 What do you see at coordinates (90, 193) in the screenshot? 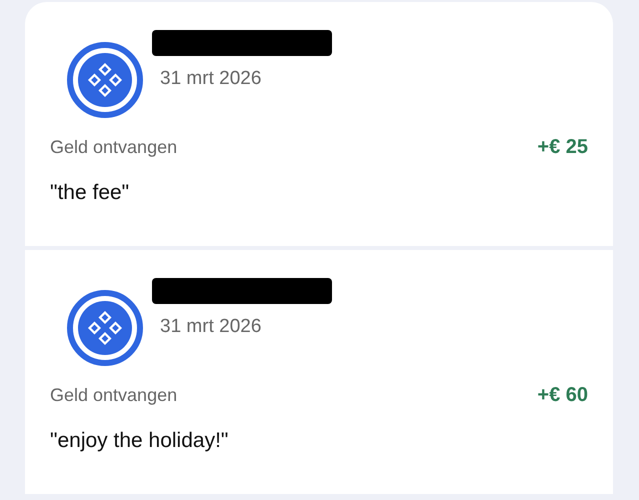
I see `transaction-note: "the fee"` at bounding box center [90, 193].